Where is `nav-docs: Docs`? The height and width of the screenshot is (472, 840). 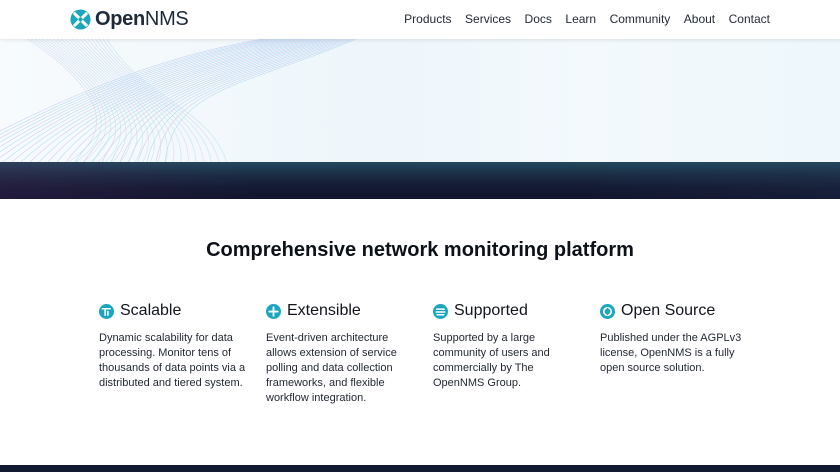
nav-docs: Docs is located at coordinates (538, 19).